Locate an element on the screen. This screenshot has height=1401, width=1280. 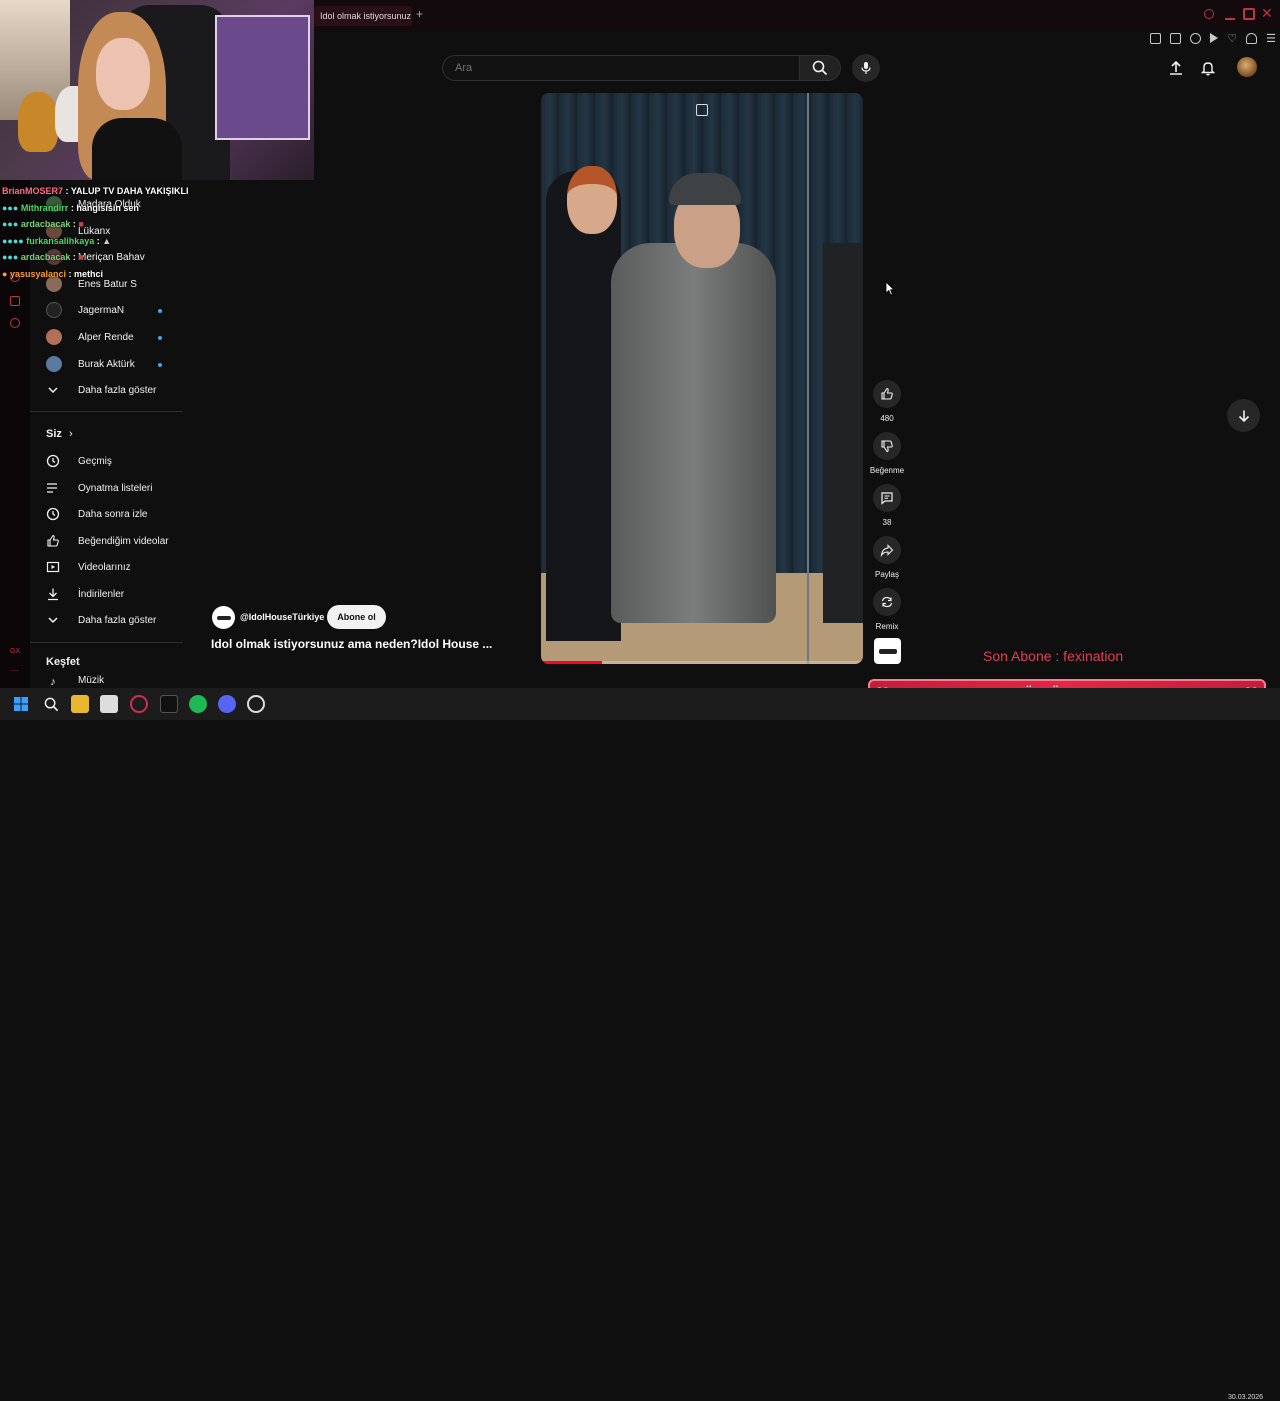
history-icon is located at coordinates (53, 461).